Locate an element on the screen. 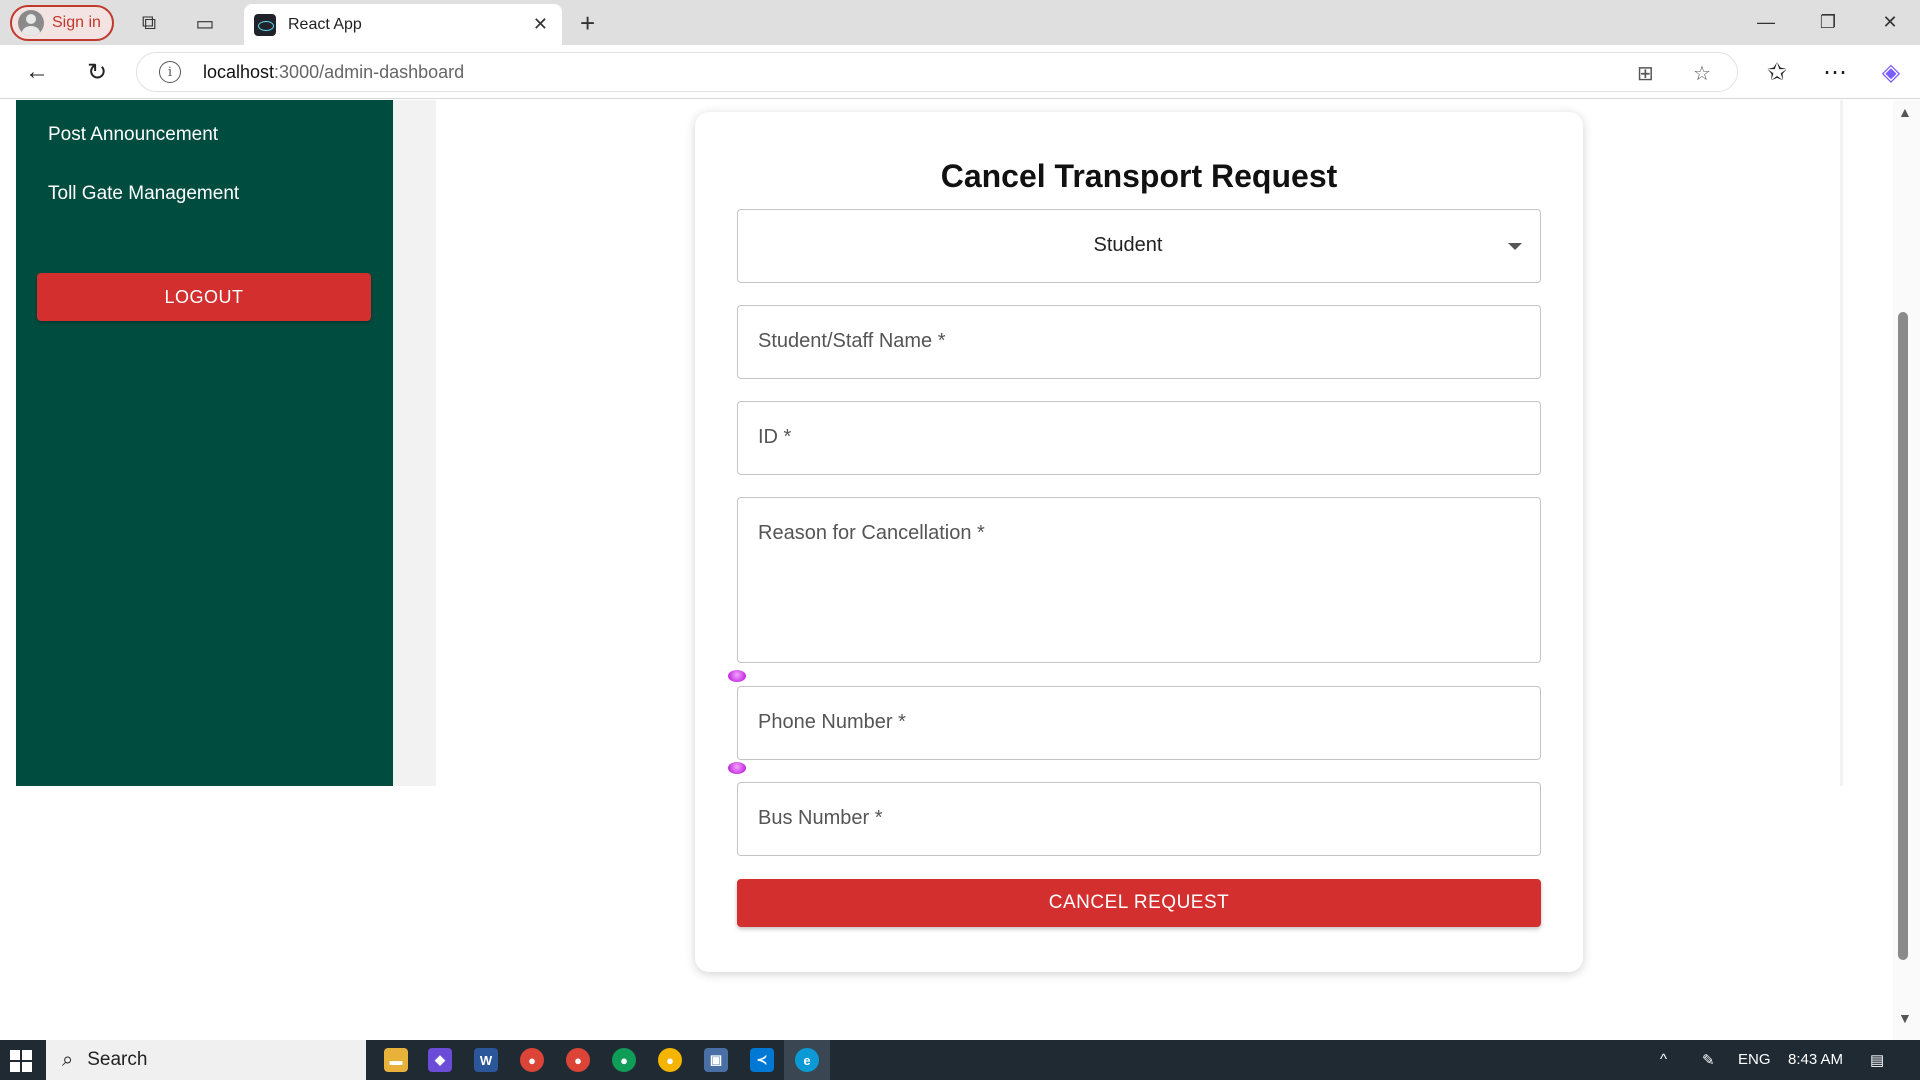 This screenshot has width=1920, height=1080. id-field: ID * is located at coordinates (1139, 438).